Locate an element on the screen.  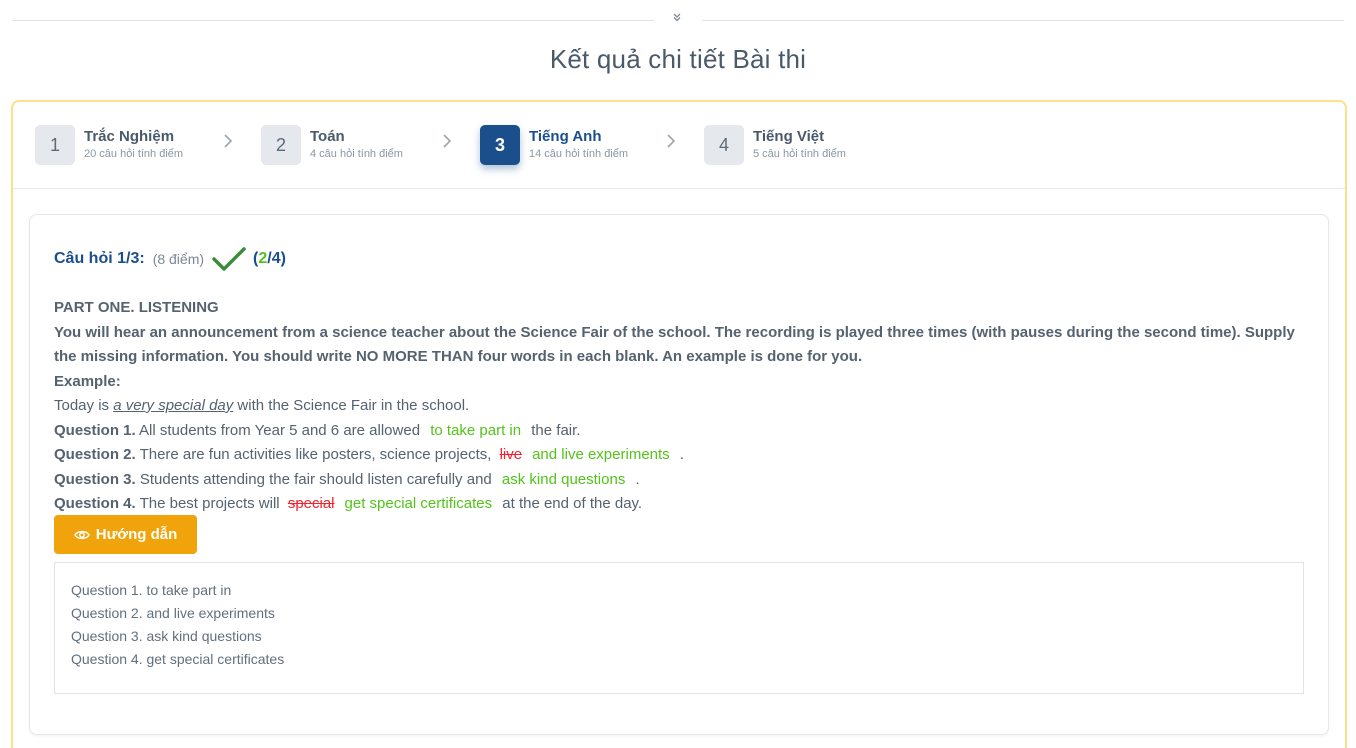
step-trac-nghiem: 1 Trắc Nghiệm 20 câu hỏi tính điểm is located at coordinates (109, 145).